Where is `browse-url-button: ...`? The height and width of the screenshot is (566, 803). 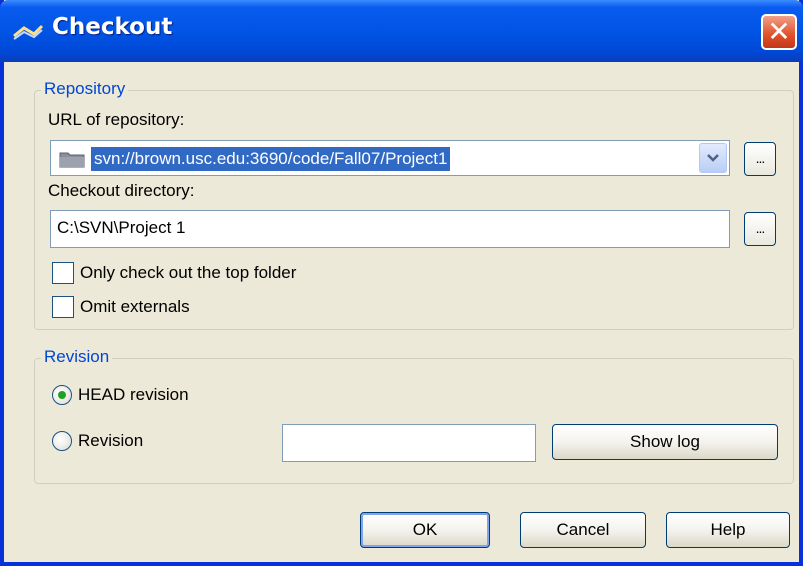
browse-url-button: ... is located at coordinates (760, 159).